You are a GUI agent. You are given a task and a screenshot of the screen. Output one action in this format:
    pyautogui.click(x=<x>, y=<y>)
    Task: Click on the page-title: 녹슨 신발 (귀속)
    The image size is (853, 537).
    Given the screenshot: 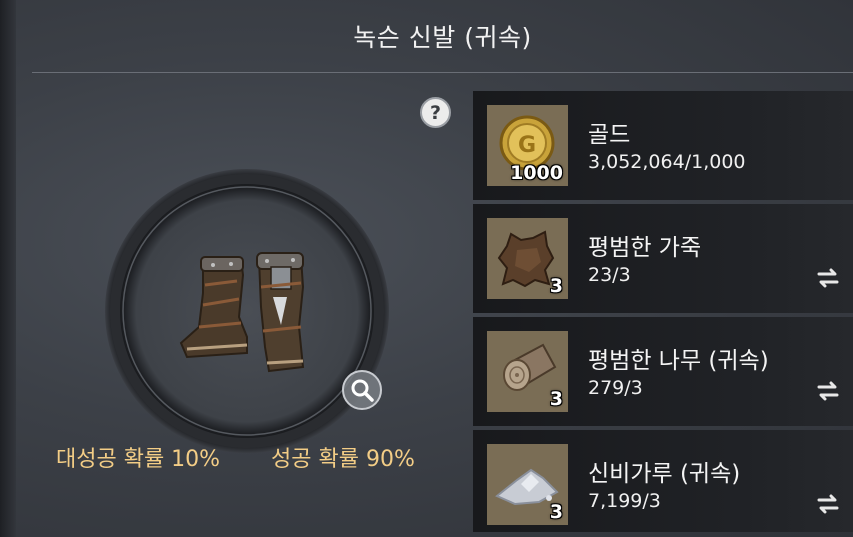 What is the action you would take?
    pyautogui.click(x=442, y=37)
    